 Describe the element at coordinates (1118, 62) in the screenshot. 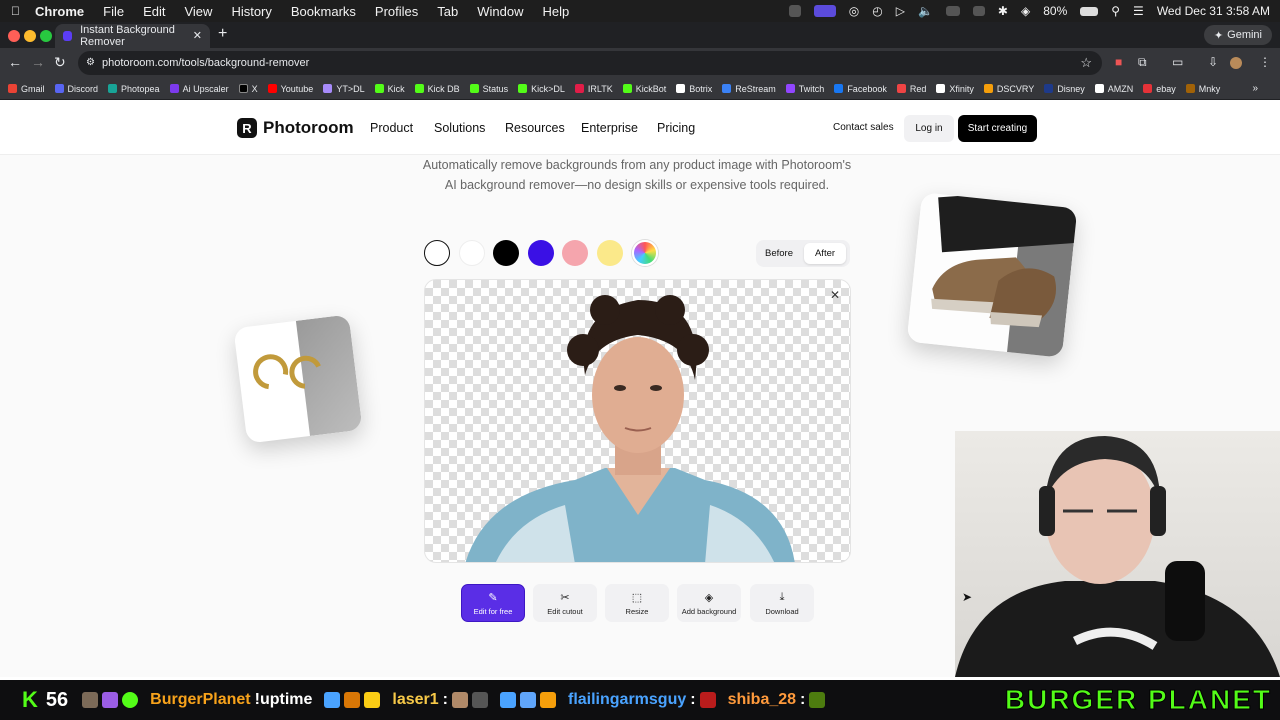

I see `extension-badge-icon: ■` at that location.